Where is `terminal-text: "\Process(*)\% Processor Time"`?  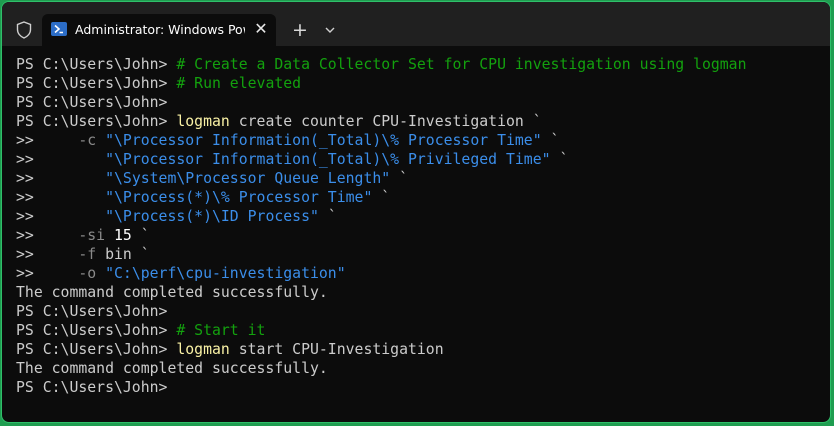 terminal-text: "\Process(*)\% Processor Time" is located at coordinates (239, 197).